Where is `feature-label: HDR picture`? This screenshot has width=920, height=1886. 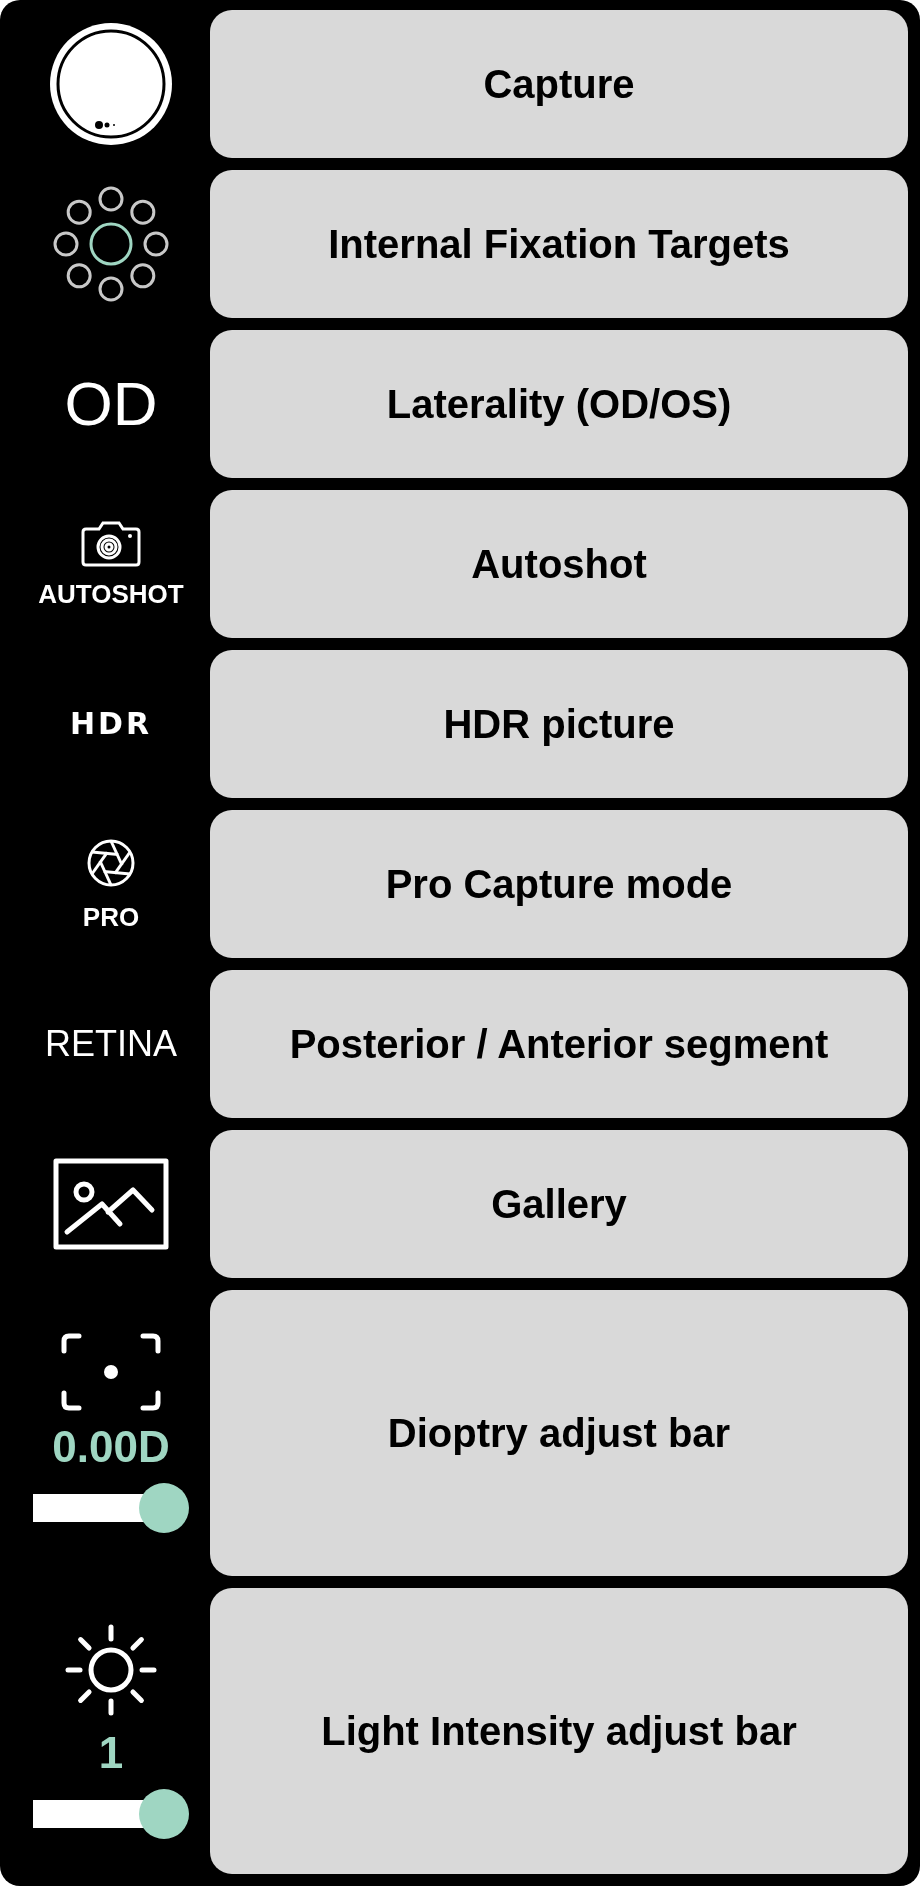
feature-label: HDR picture is located at coordinates (559, 724).